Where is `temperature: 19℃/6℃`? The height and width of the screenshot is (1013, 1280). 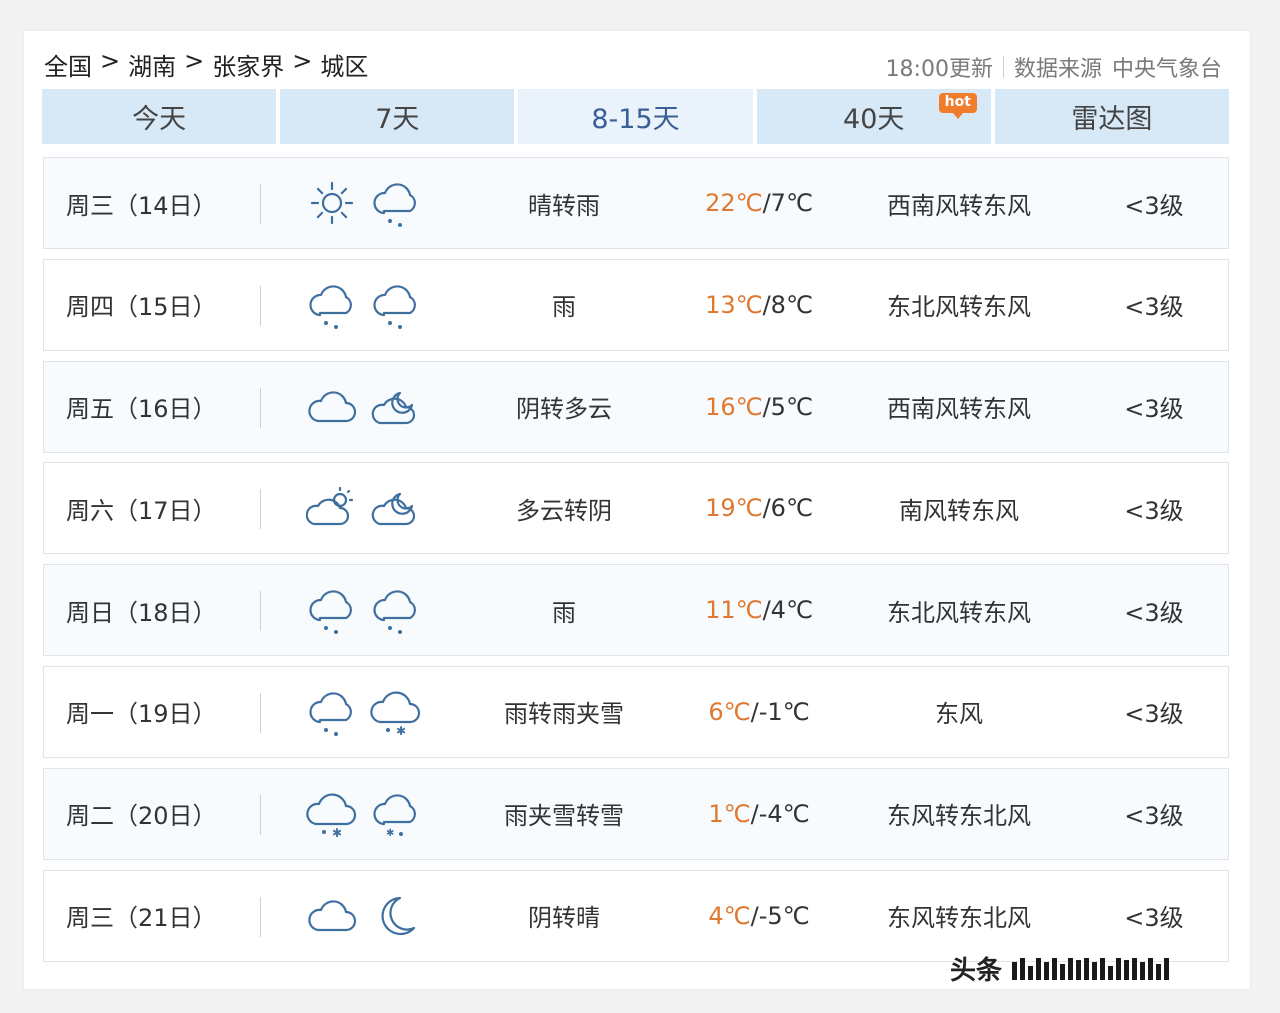 temperature: 19℃/6℃ is located at coordinates (759, 508).